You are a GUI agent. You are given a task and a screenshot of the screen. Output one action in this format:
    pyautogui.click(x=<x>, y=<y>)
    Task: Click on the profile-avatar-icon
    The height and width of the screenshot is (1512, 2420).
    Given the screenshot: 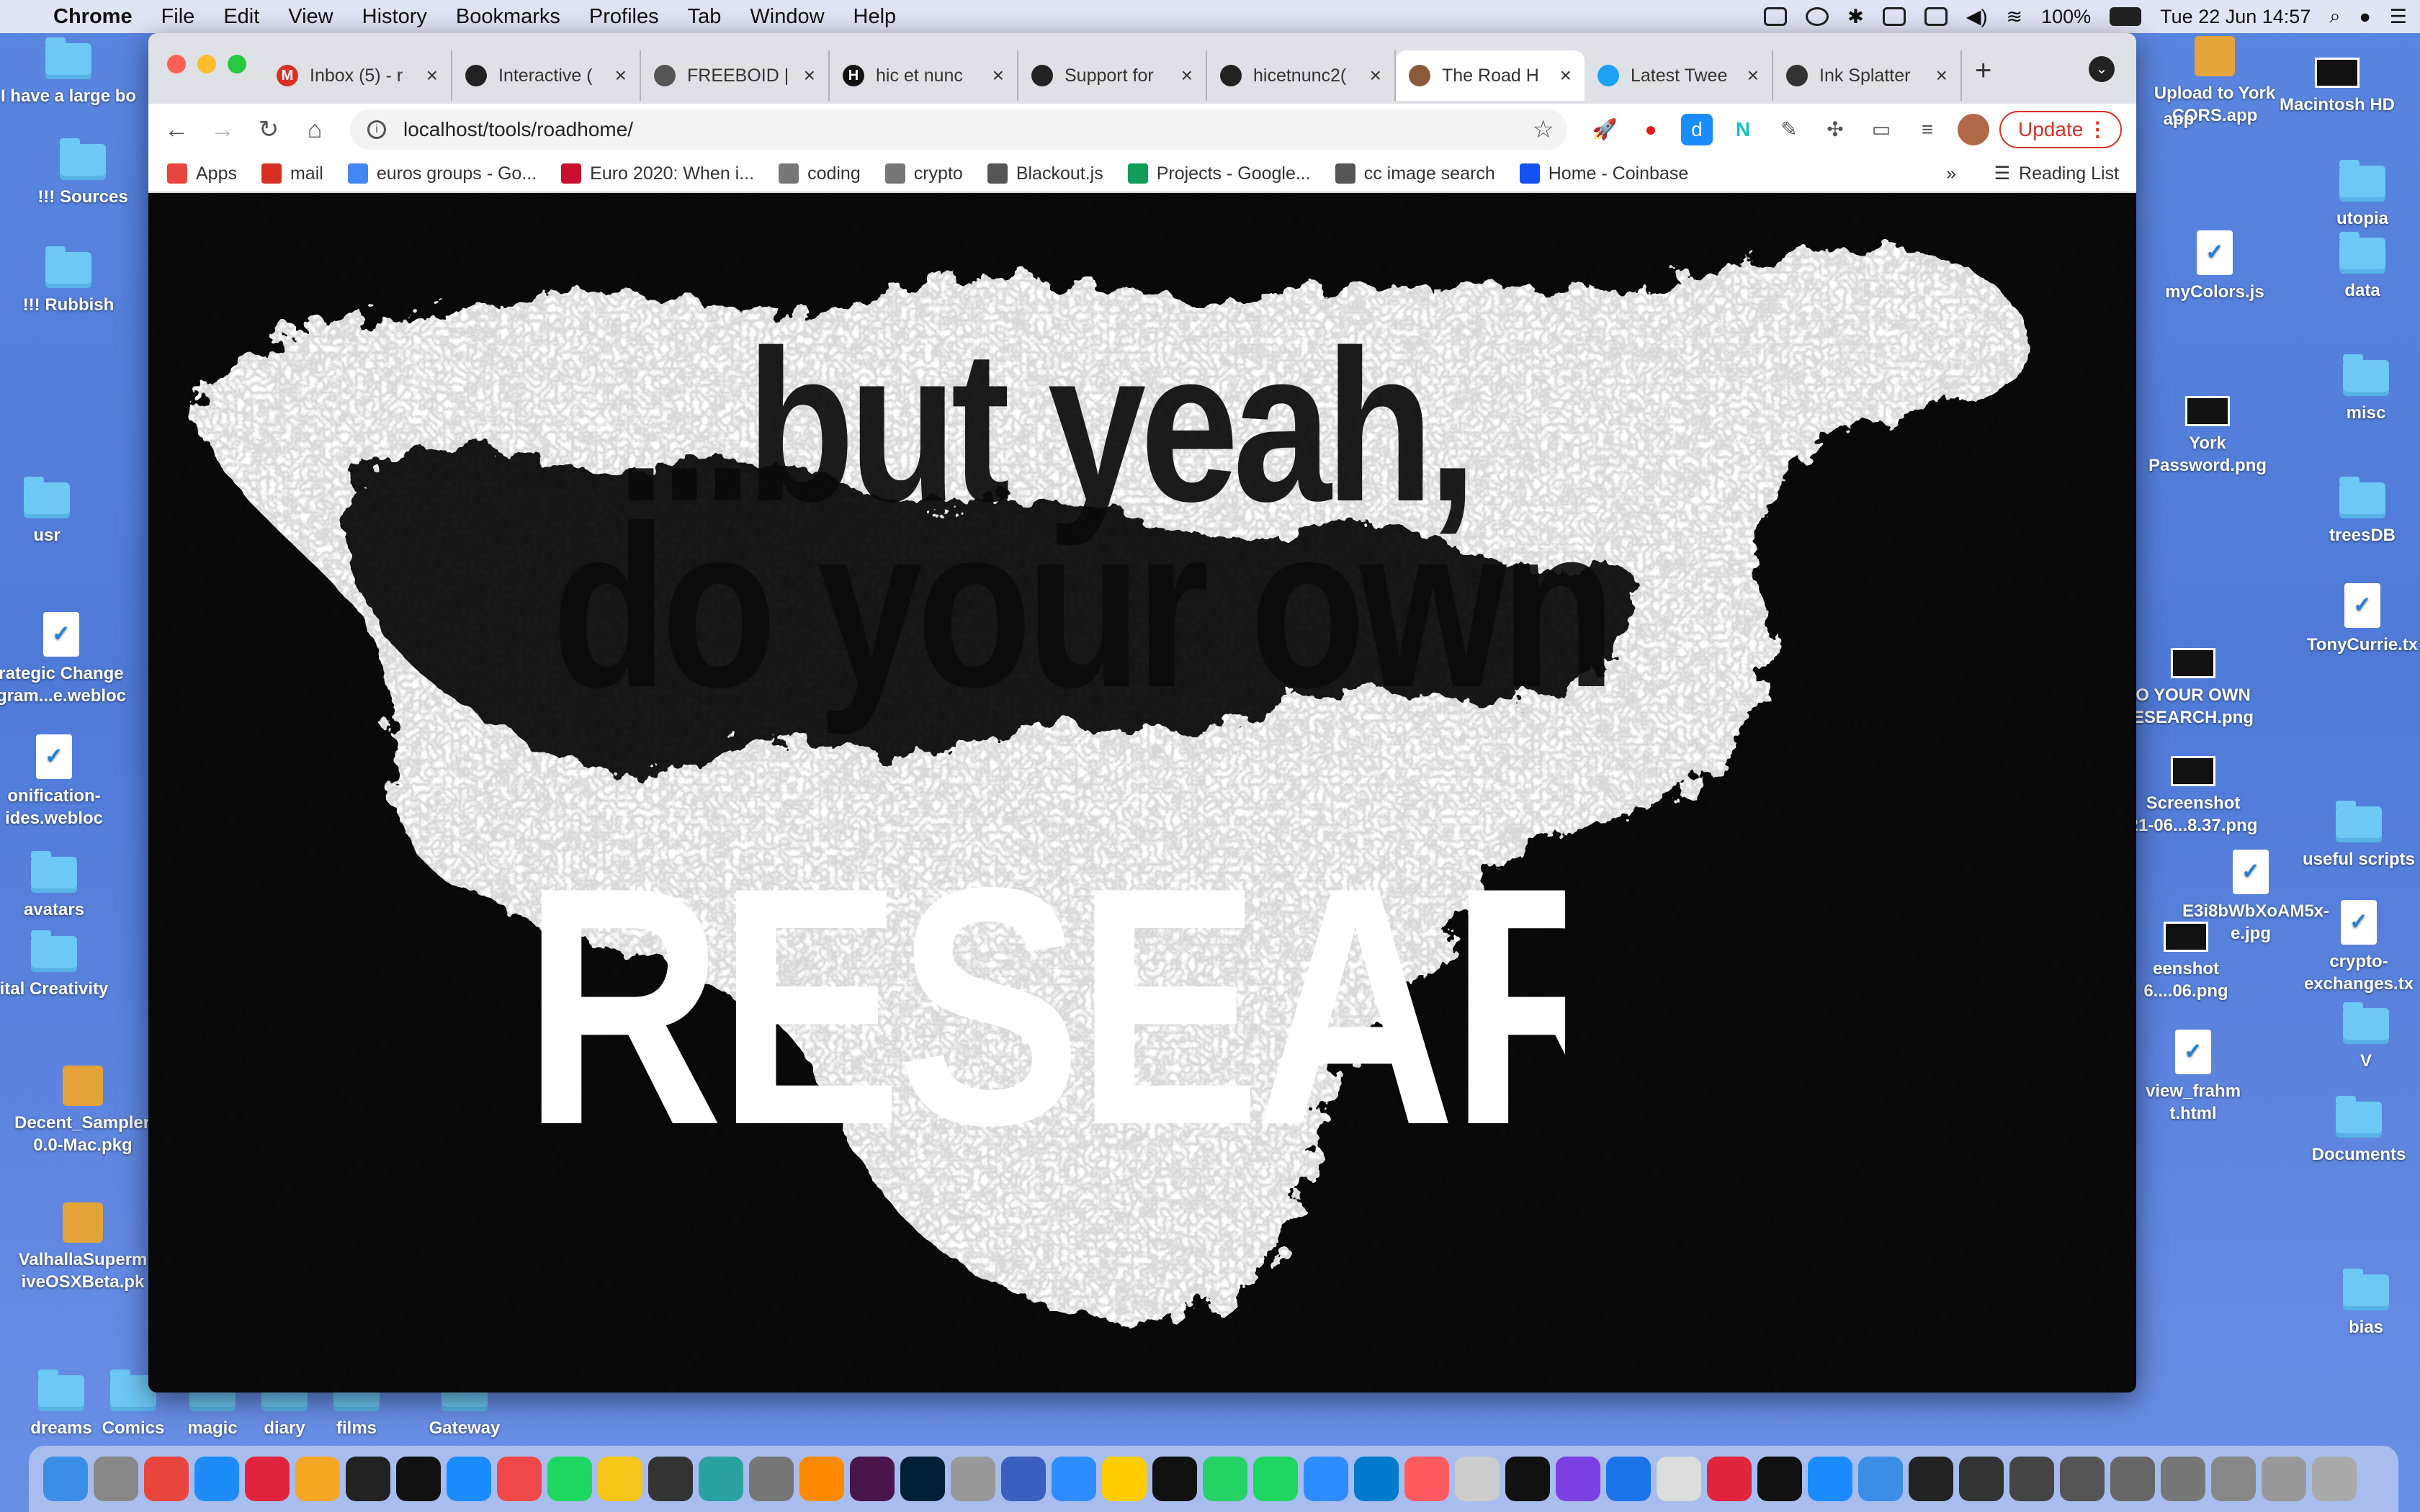 What is the action you would take?
    pyautogui.click(x=1973, y=129)
    